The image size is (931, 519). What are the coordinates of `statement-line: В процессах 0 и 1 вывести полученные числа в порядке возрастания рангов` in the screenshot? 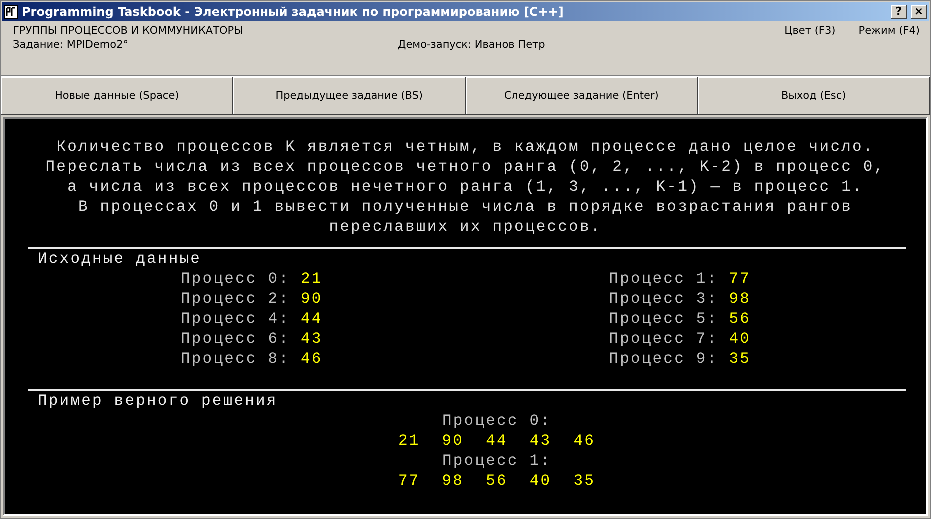 It's located at (465, 207).